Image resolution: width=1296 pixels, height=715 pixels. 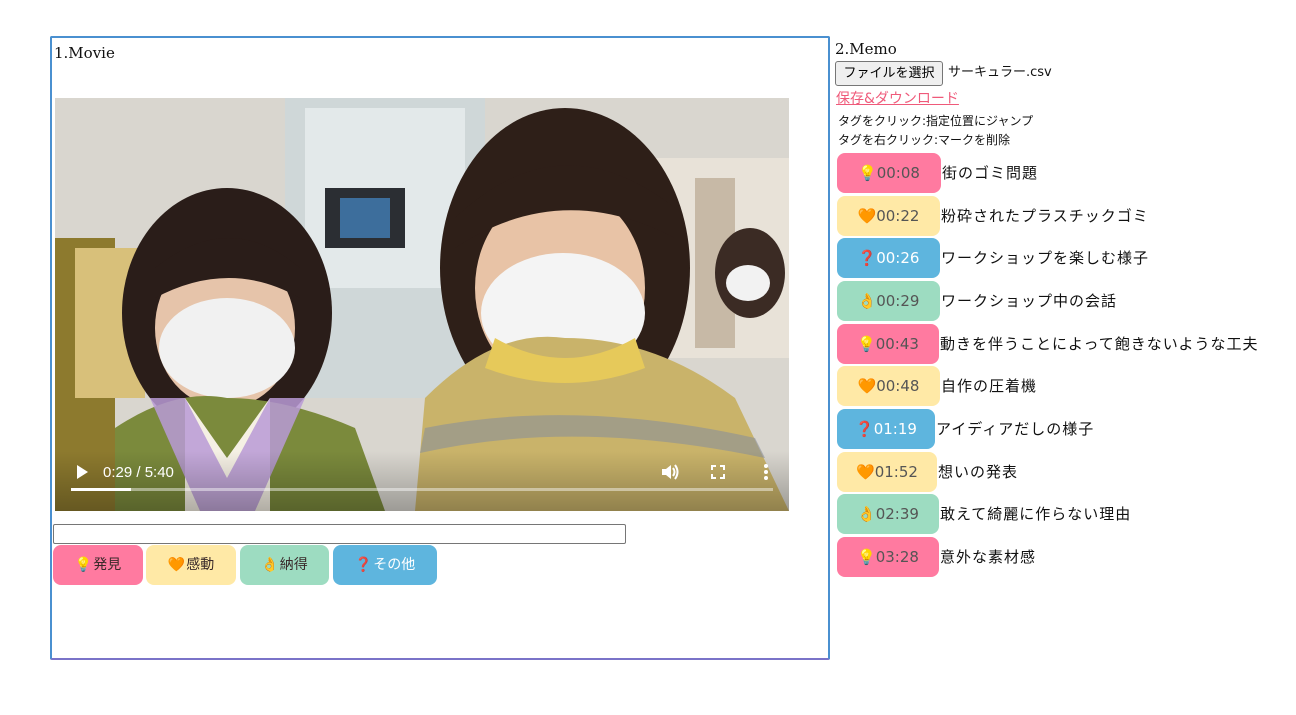 I want to click on memo-time-tag: 💡00:43, so click(x=888, y=344).